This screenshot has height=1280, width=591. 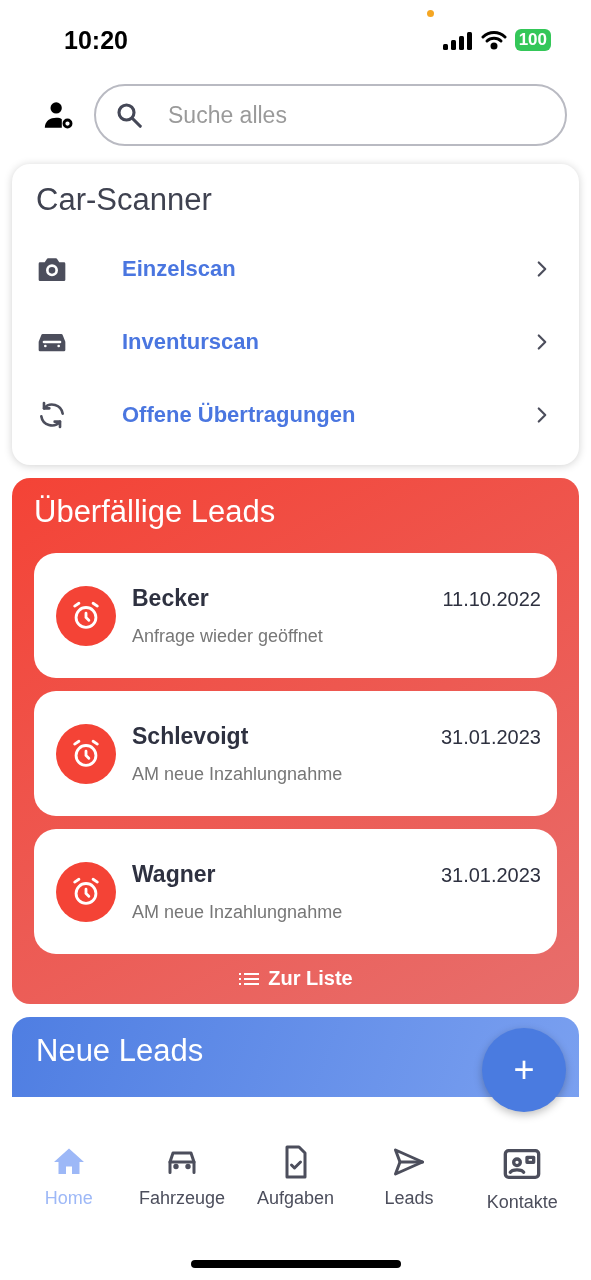 I want to click on nav-tab: Fahrzeuge, so click(x=182, y=1176).